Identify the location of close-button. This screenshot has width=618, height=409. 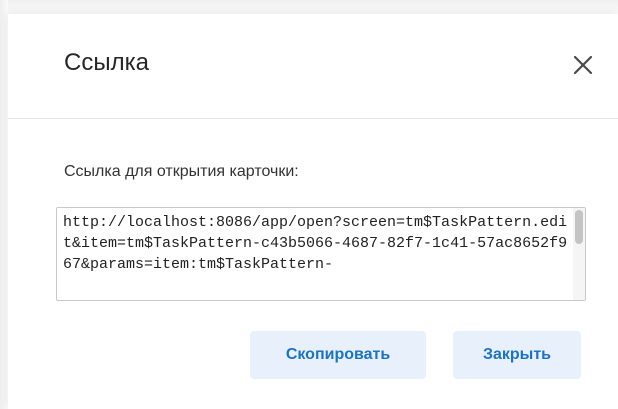
(583, 65).